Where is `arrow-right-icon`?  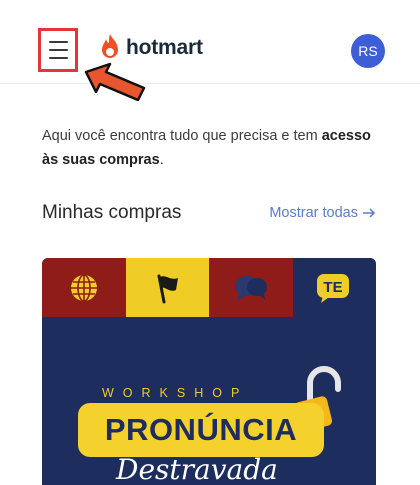
arrow-right-icon is located at coordinates (369, 213).